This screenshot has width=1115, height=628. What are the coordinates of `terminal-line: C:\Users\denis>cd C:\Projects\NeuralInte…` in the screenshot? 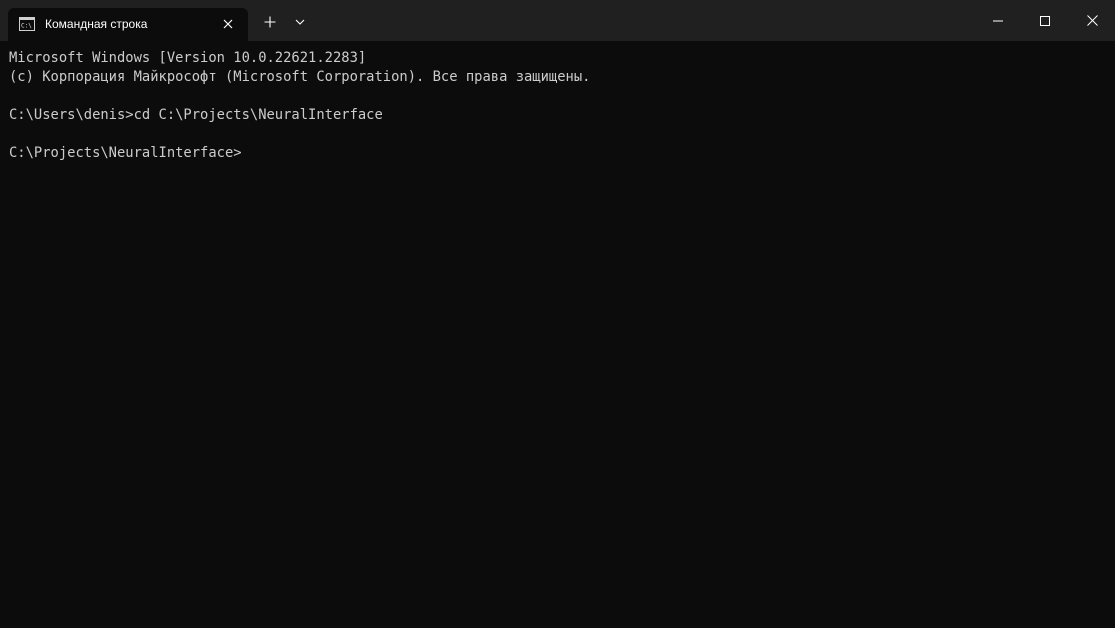 It's located at (196, 115).